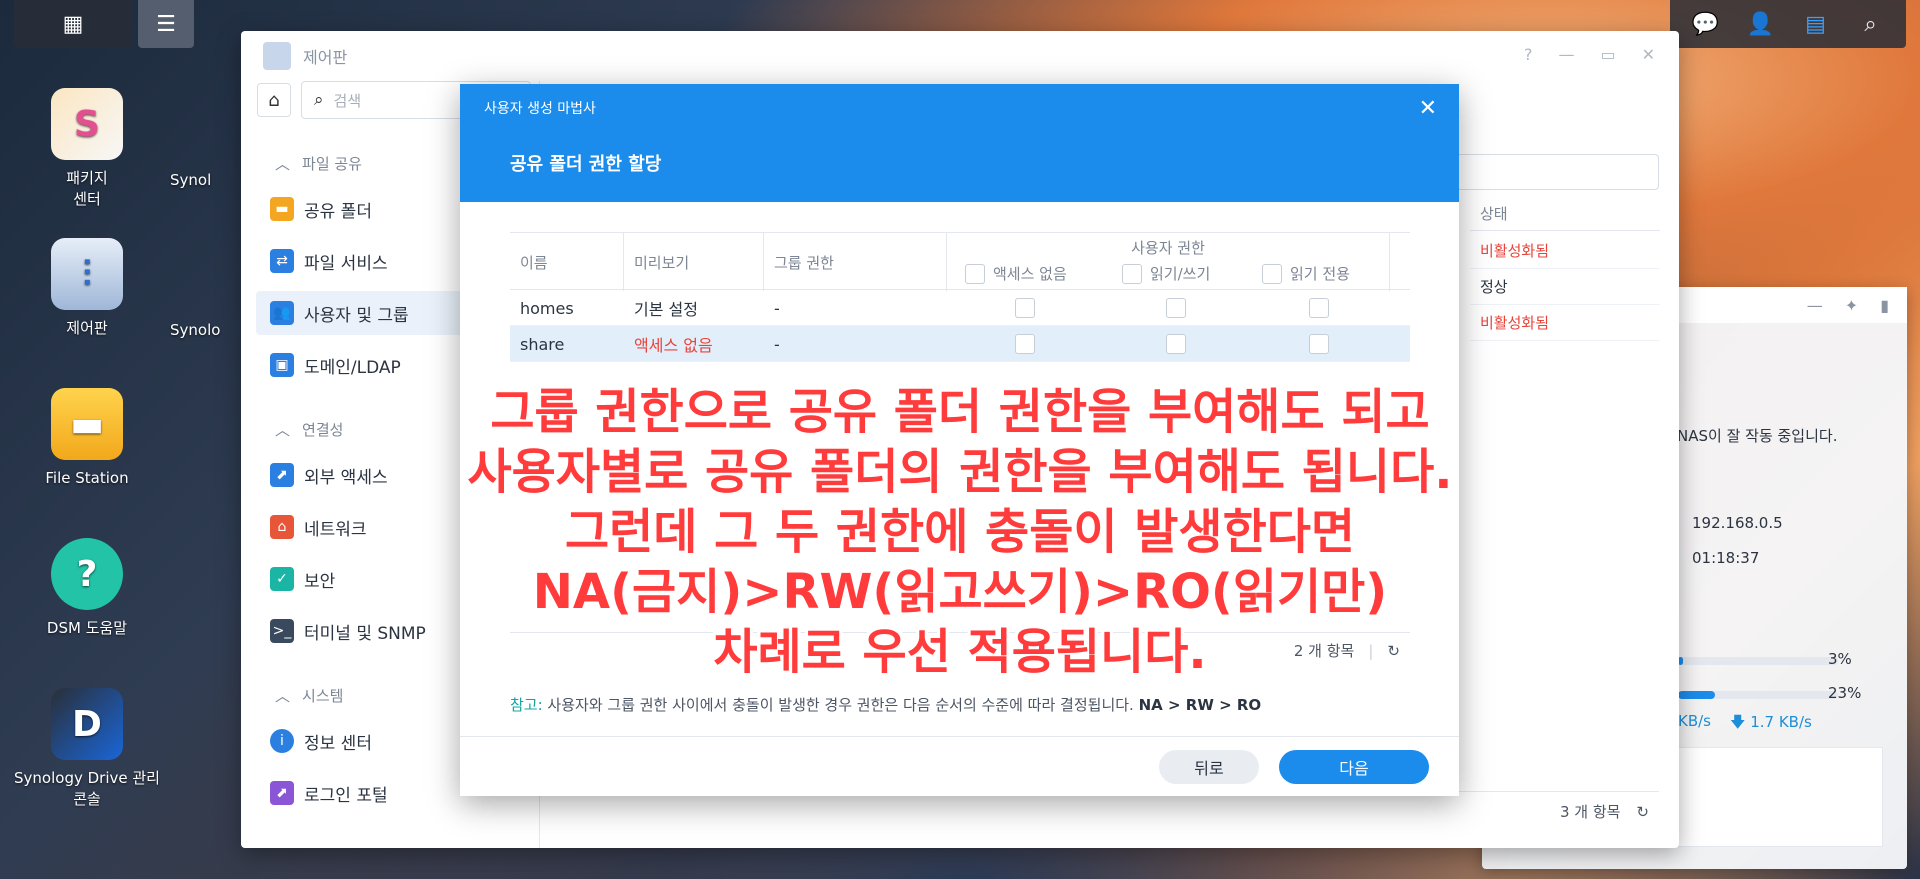  I want to click on caption-line: NA(금지)>RW(읽고쓰기)>RO(읽기만), so click(960, 592).